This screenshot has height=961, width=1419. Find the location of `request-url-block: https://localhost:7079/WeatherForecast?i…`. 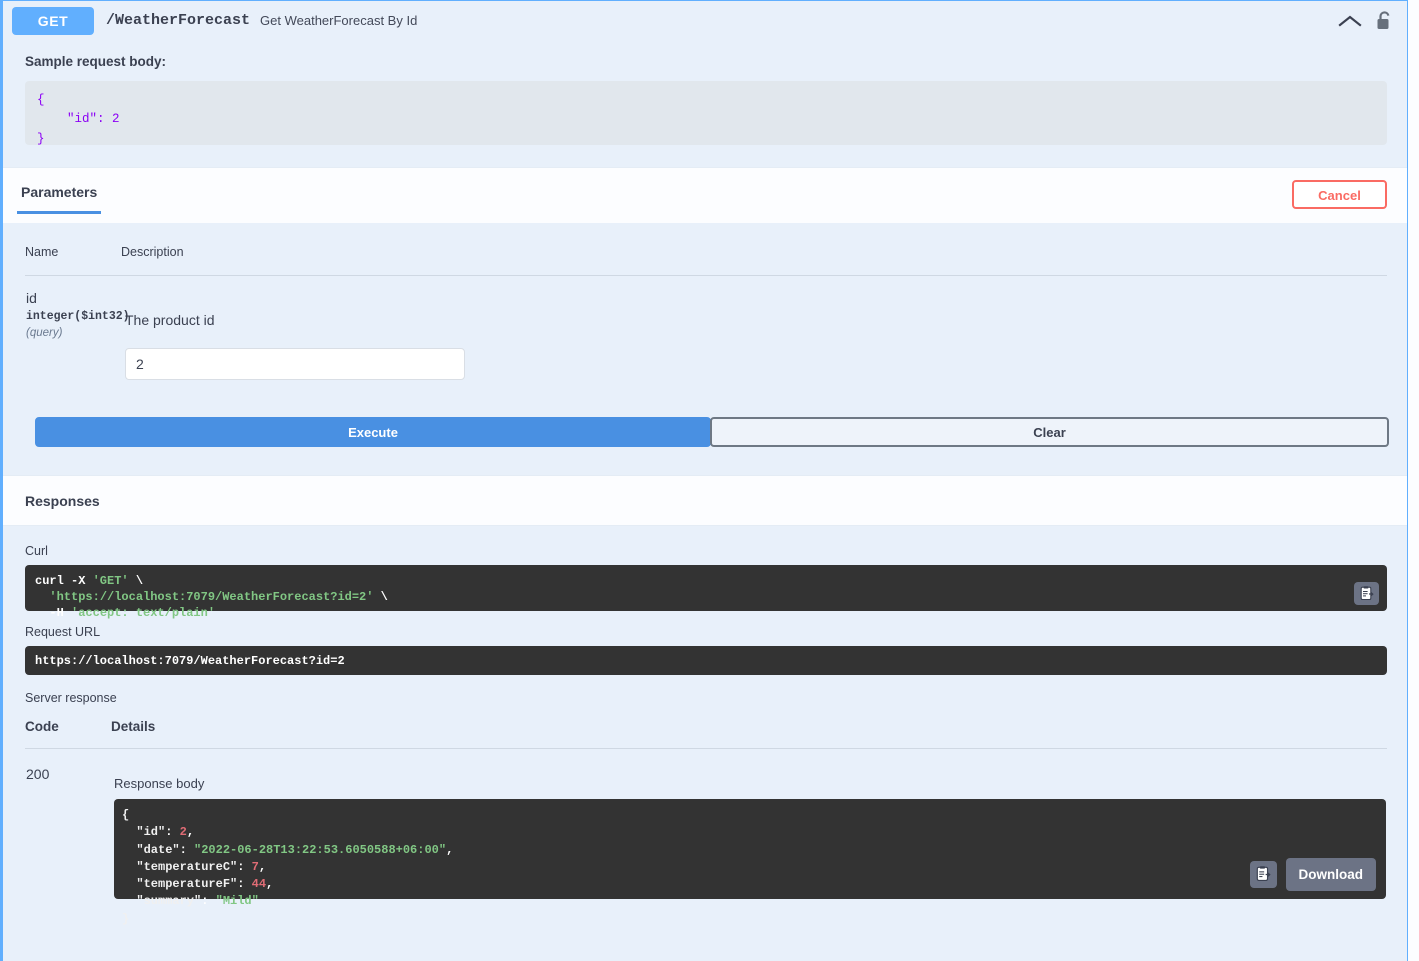

request-url-block: https://localhost:7079/WeatherForecast?i… is located at coordinates (706, 660).